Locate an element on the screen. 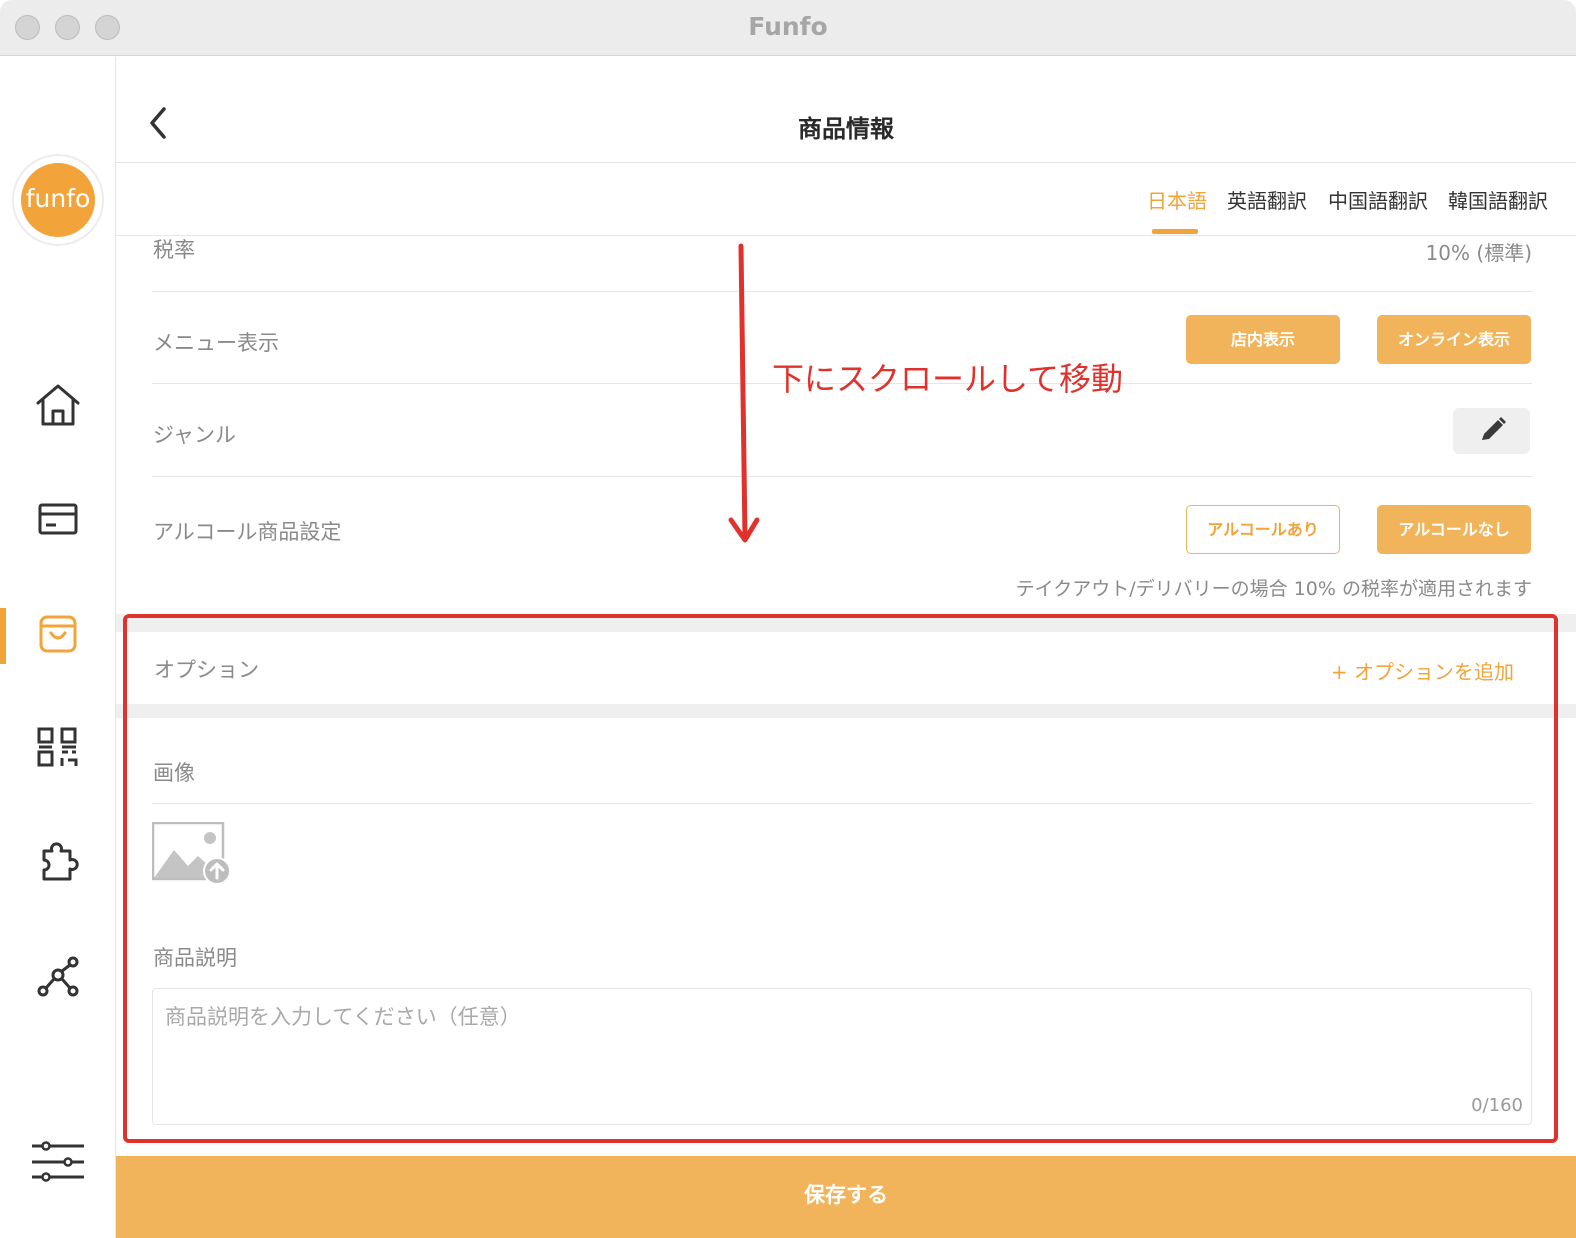 The image size is (1576, 1238). page-header: 商品情報 is located at coordinates (846, 110).